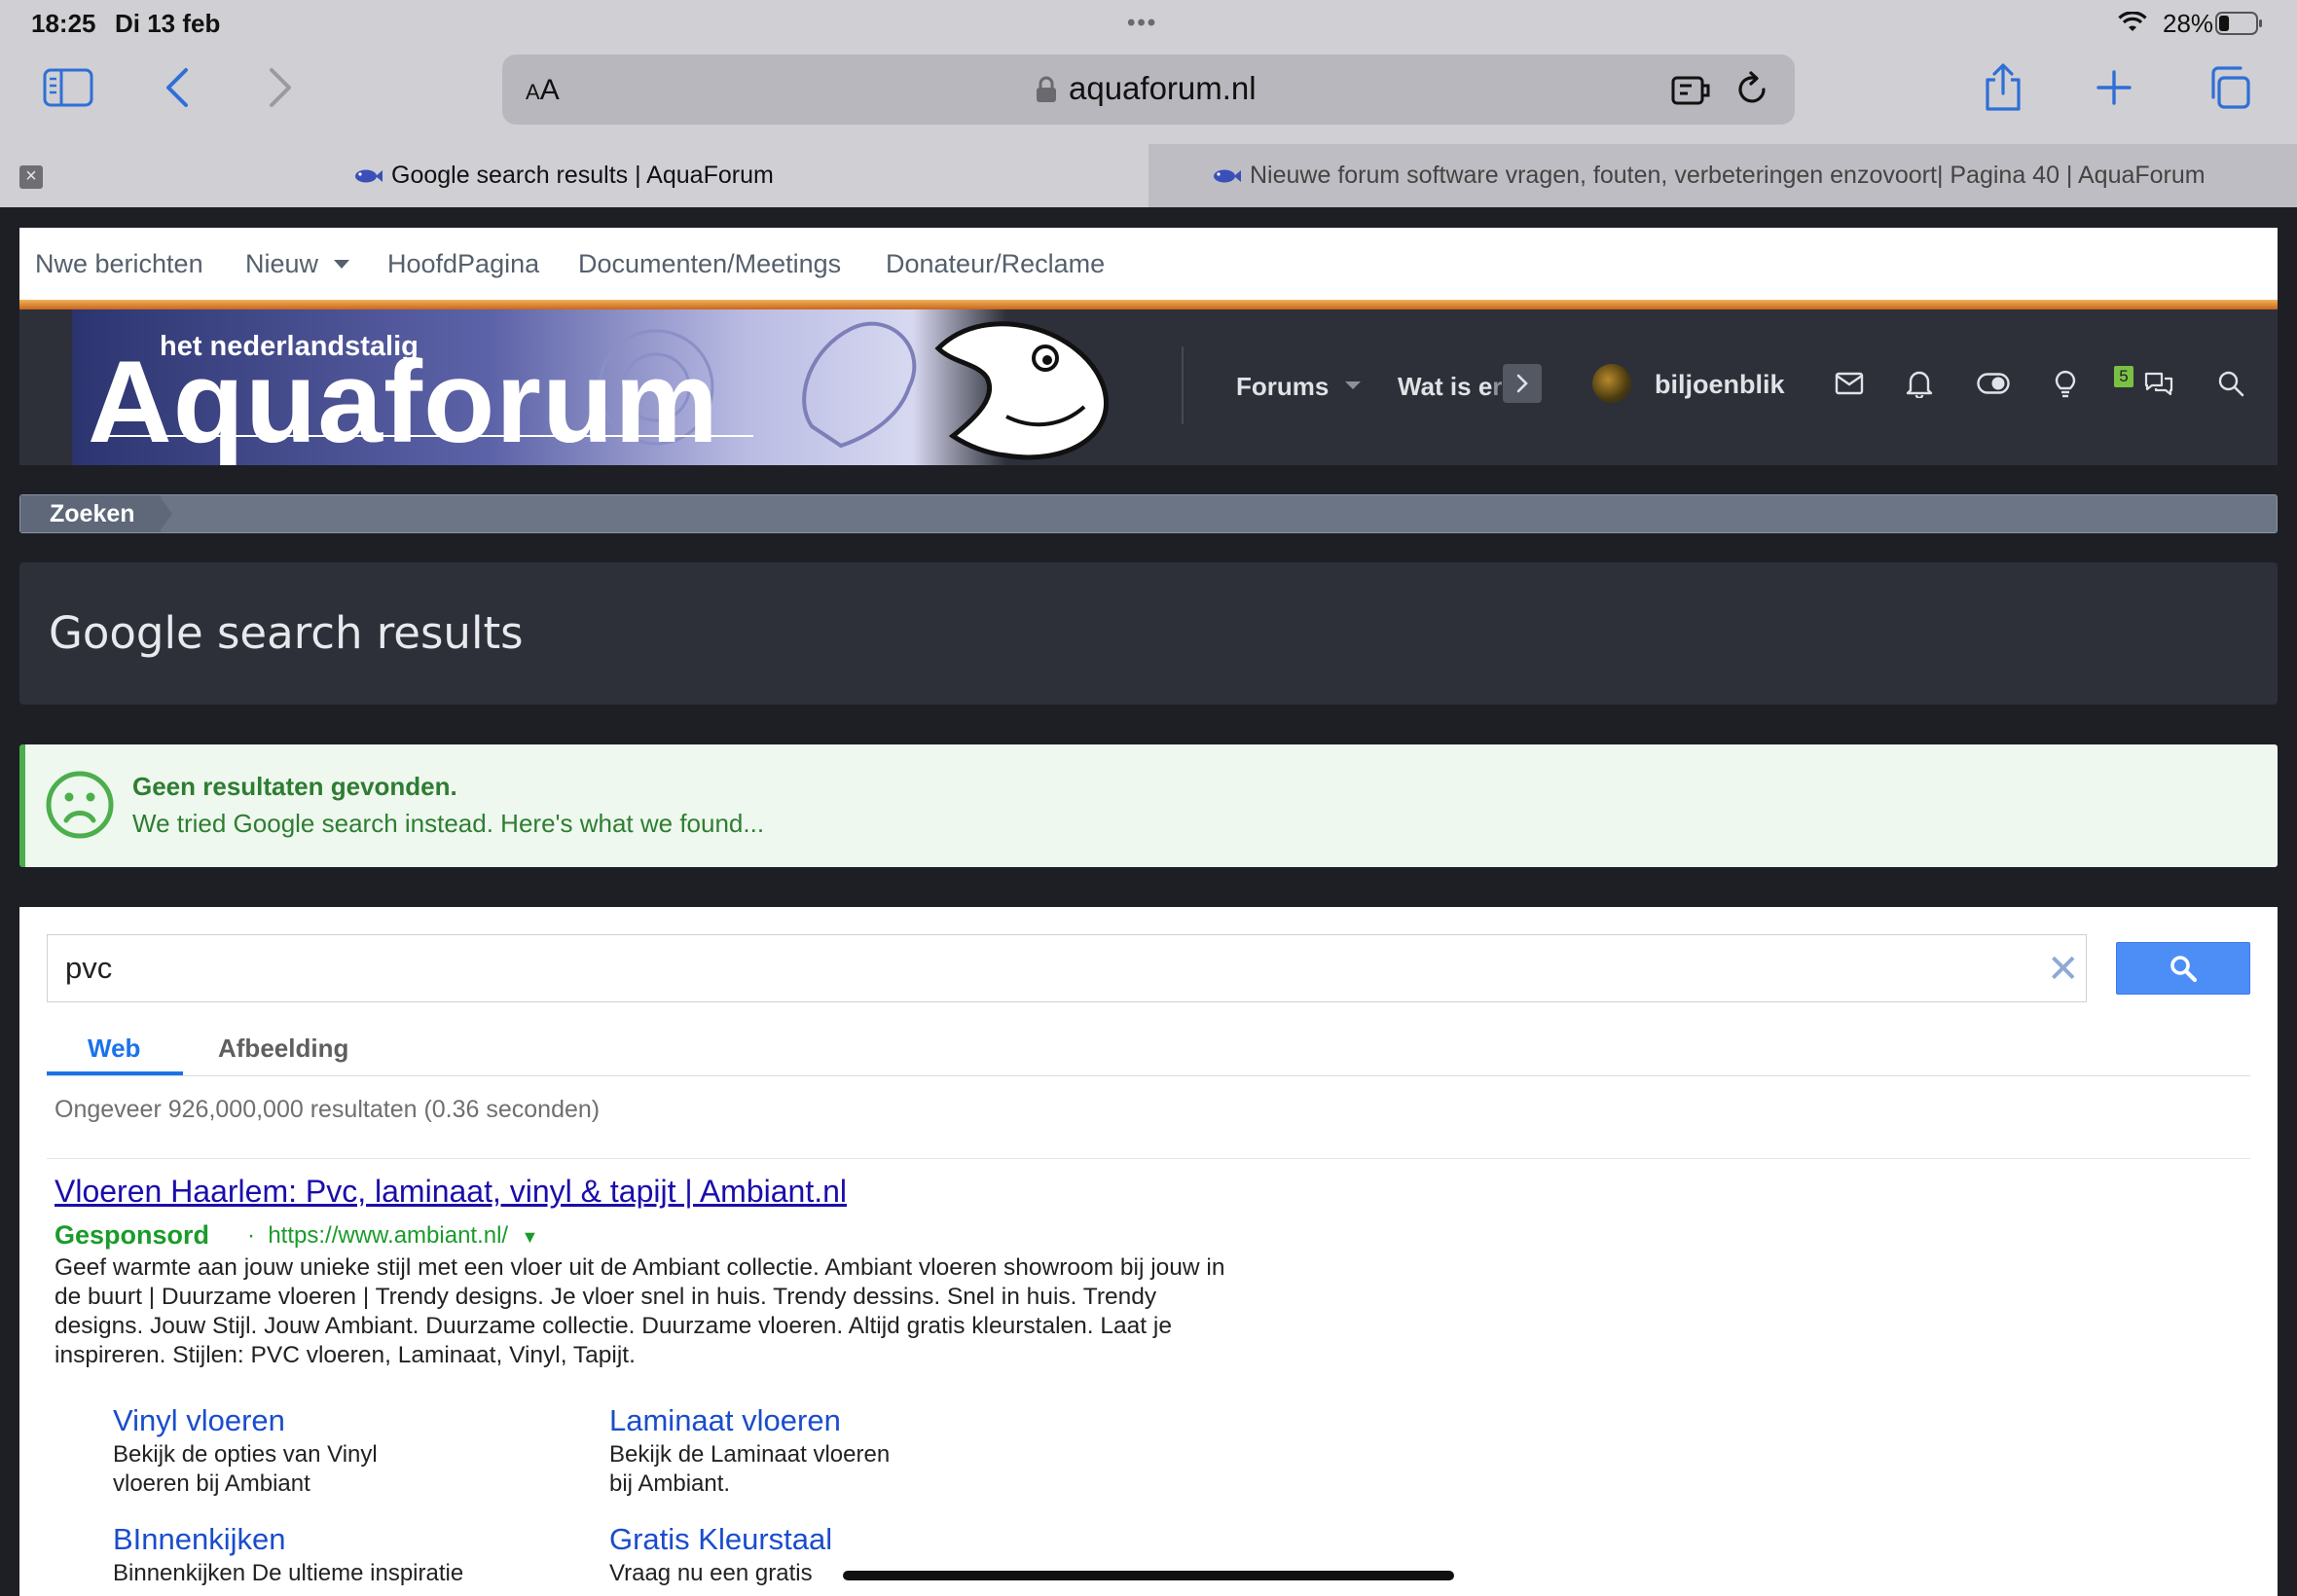  I want to click on notice-heading: Geen resultaten gevonden., so click(294, 786).